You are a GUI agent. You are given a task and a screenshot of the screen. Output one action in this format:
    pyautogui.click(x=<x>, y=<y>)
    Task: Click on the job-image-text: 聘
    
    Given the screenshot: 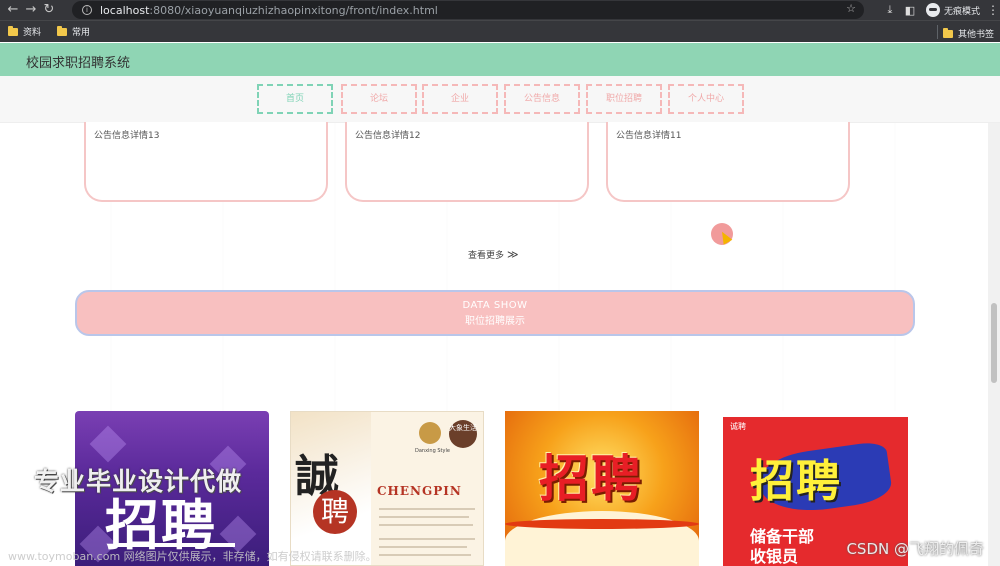 What is the action you would take?
    pyautogui.click(x=335, y=512)
    